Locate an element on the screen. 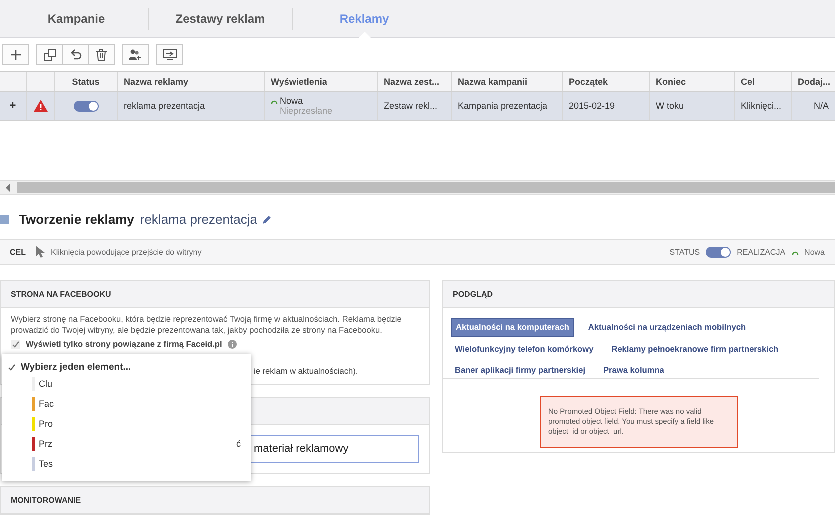 Image resolution: width=835 pixels, height=519 pixels. export-button is located at coordinates (169, 54).